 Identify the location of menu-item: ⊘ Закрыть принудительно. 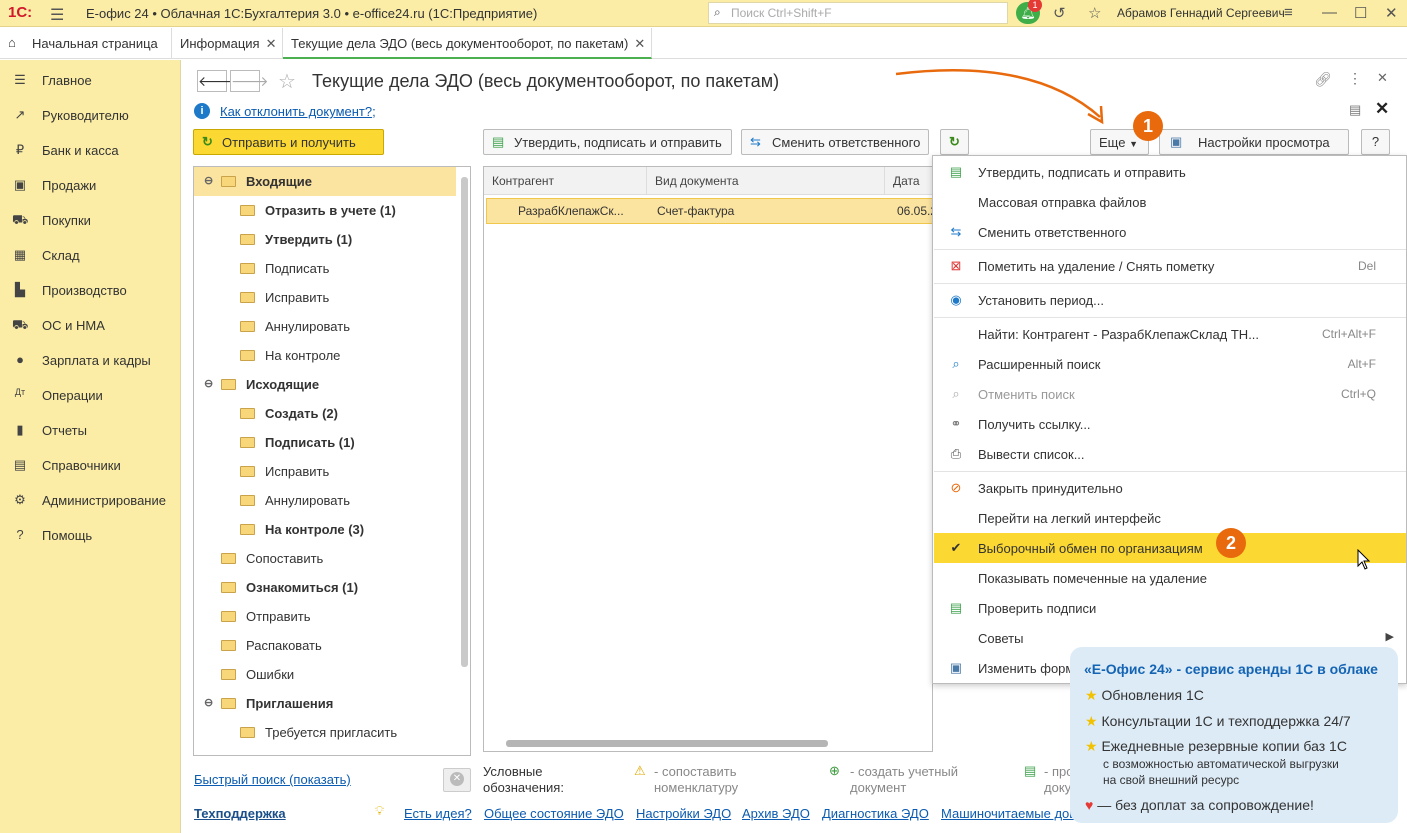
(1170, 488).